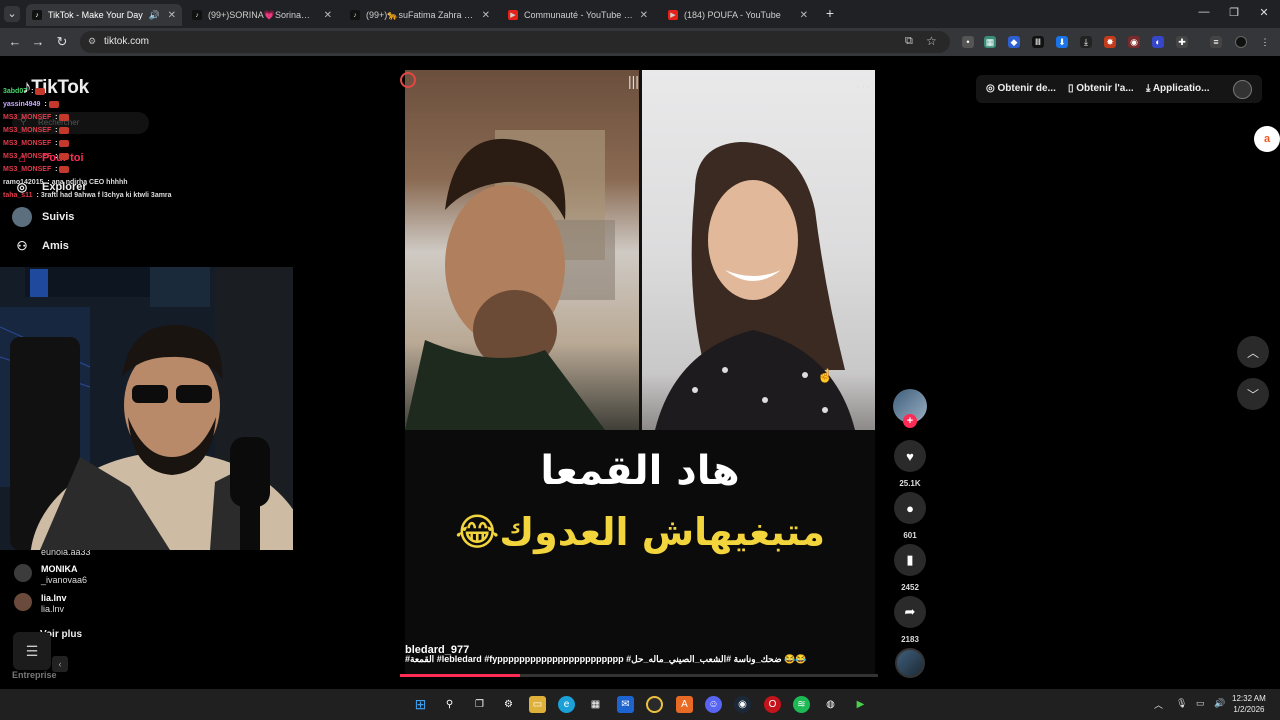  Describe the element at coordinates (1242, 89) in the screenshot. I see `profile-avatar-button` at that location.